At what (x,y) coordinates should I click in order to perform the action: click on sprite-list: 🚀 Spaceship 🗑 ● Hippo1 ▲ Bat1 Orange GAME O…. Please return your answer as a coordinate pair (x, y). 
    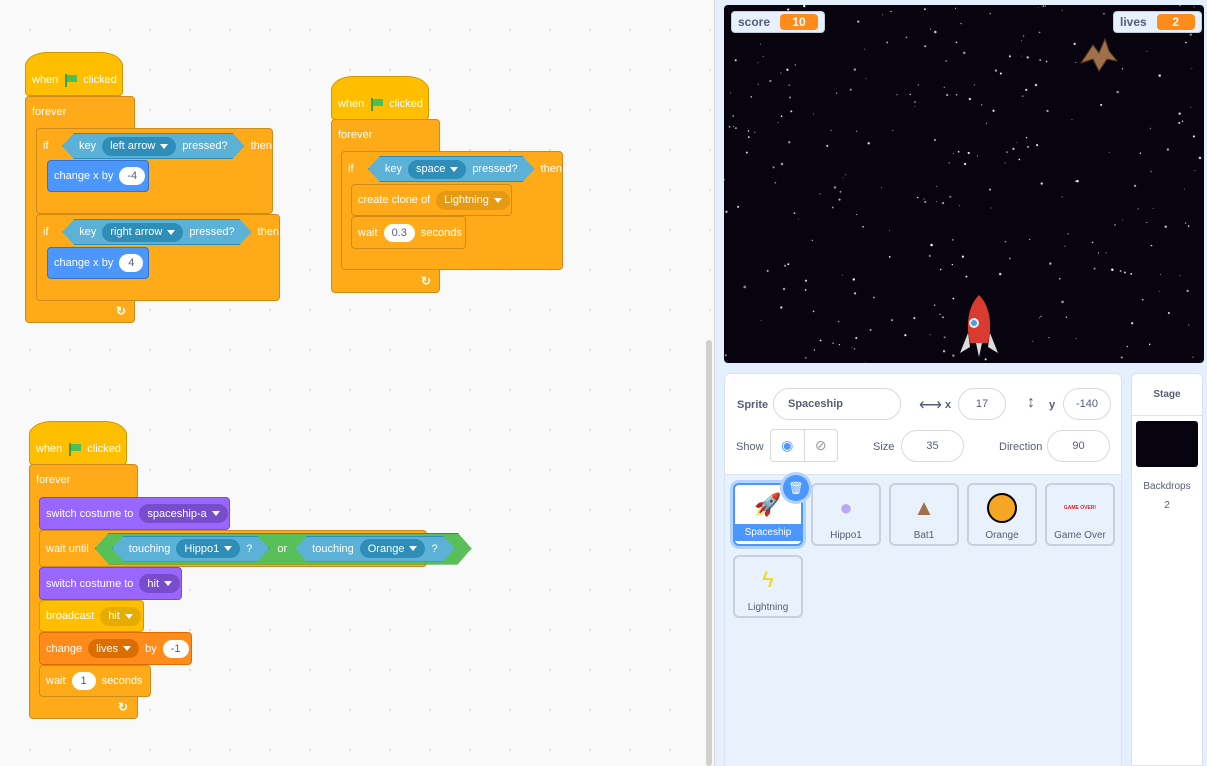
    Looking at the image, I should click on (923, 620).